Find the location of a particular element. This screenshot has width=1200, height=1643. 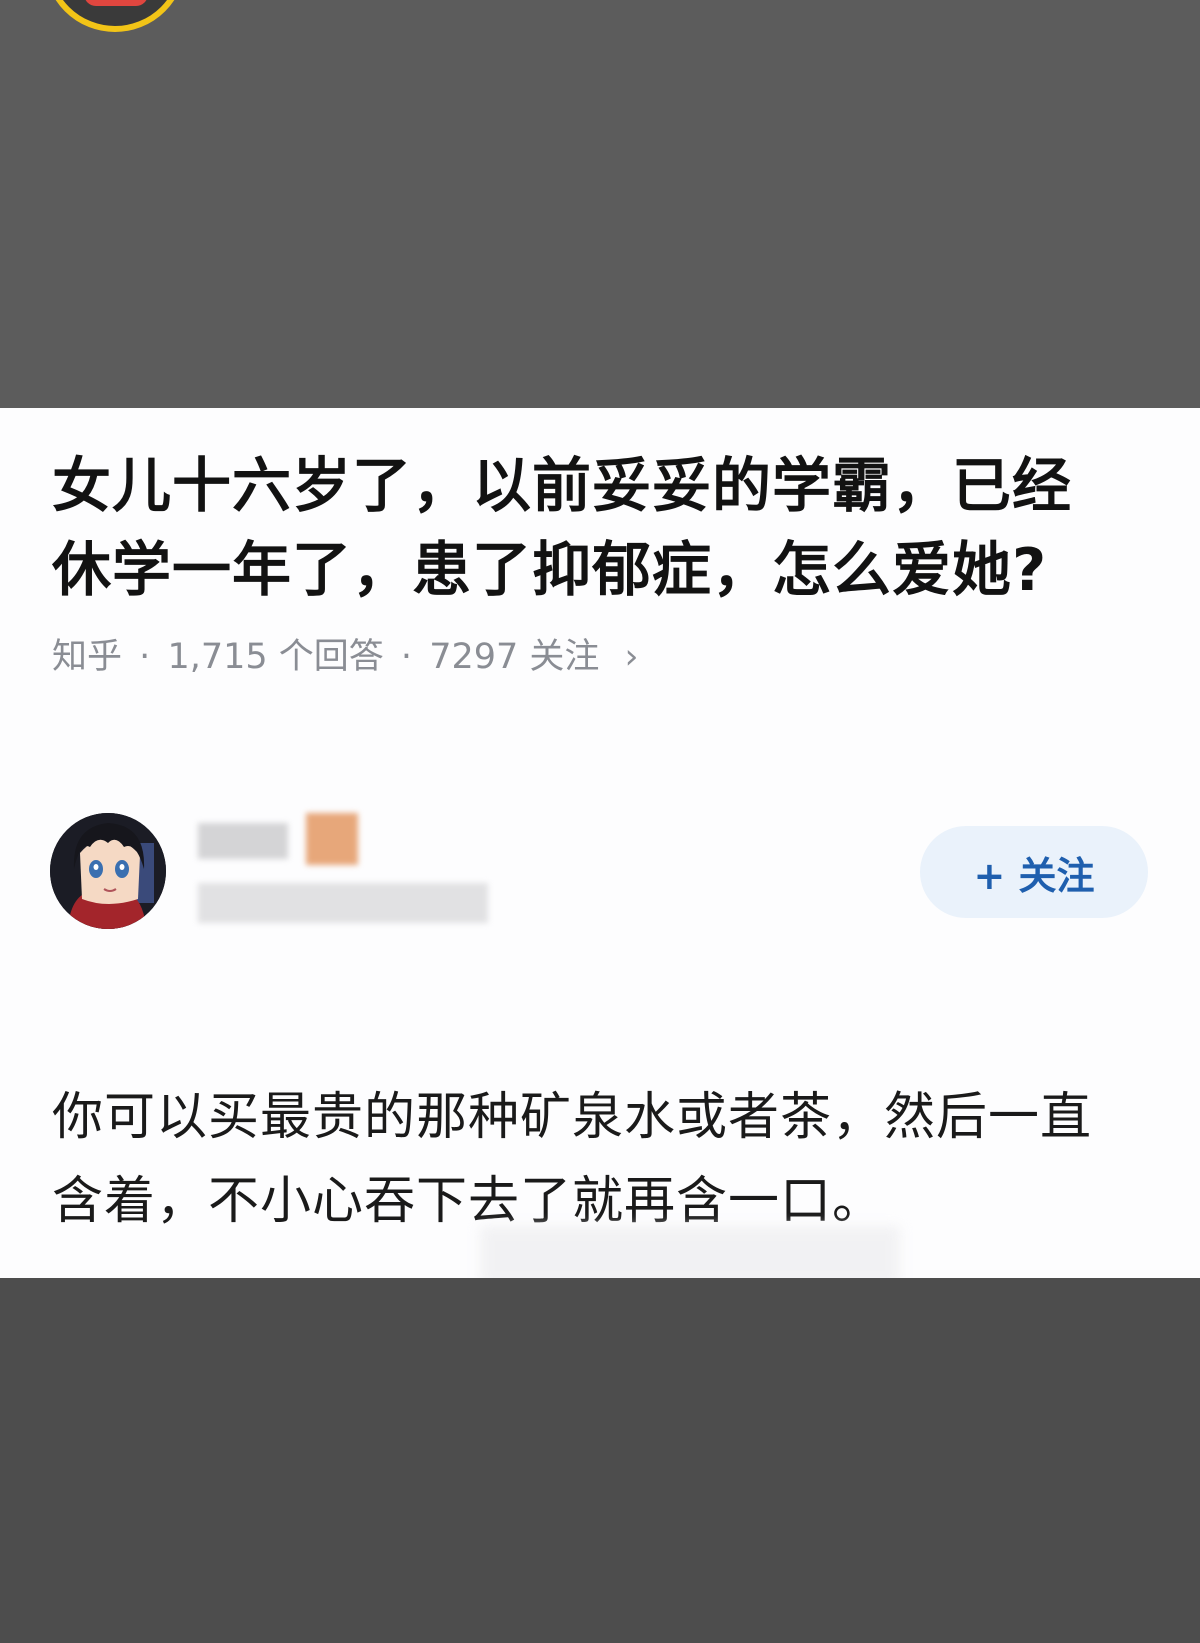

question-meta: 知乎 · 1,715 个回答 · 7297 关注 › is located at coordinates (345, 653).